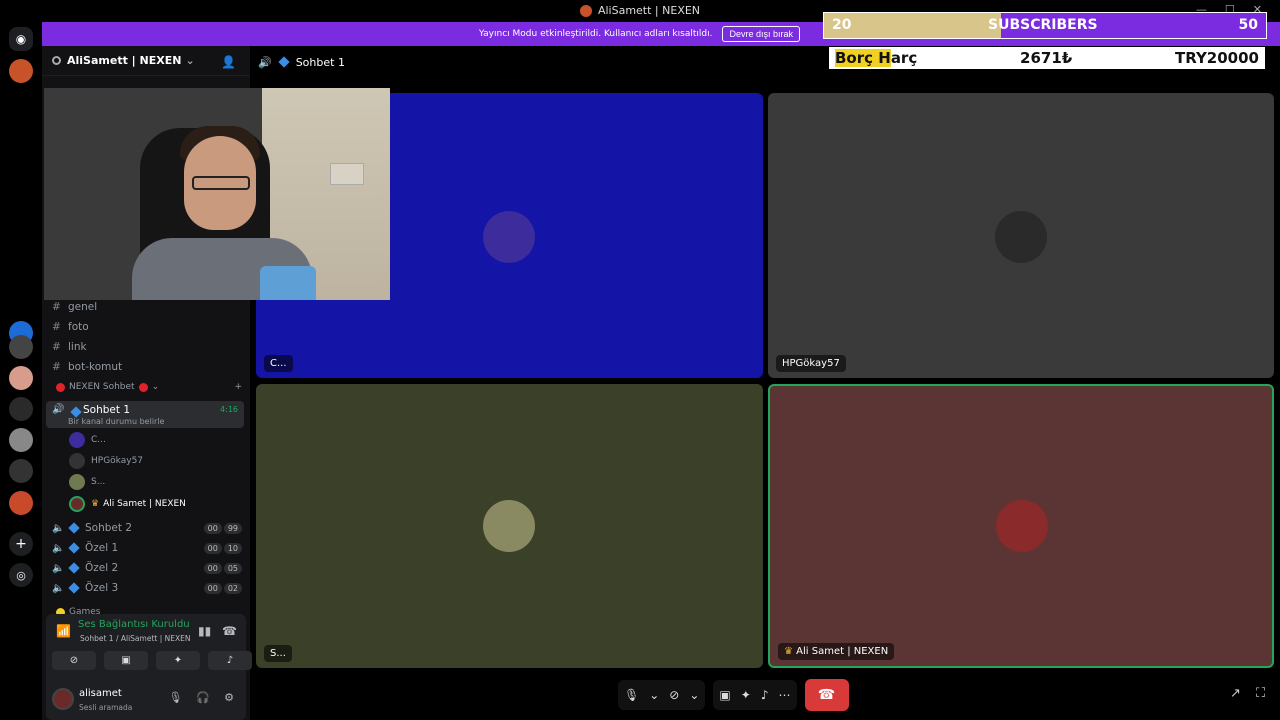 Image resolution: width=1280 pixels, height=720 pixels. I want to click on sub-goal: 50, so click(1248, 25).